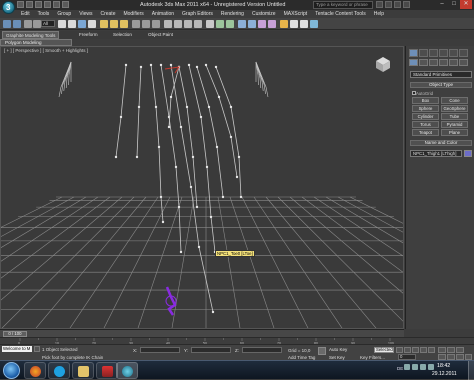 The height and width of the screenshot is (380, 474). I want to click on clock-date: 29.12.2011, so click(444, 374).